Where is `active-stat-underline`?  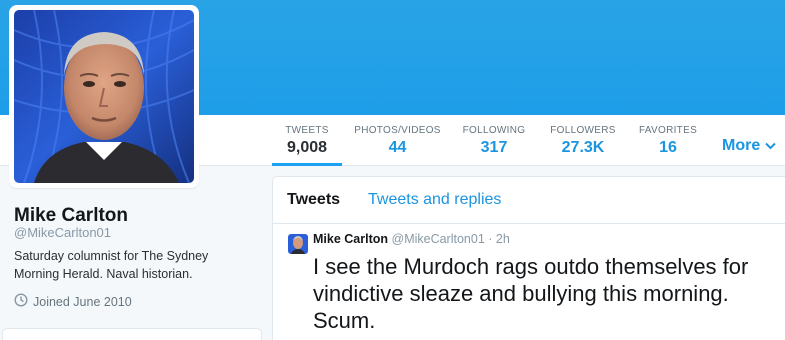 active-stat-underline is located at coordinates (307, 164).